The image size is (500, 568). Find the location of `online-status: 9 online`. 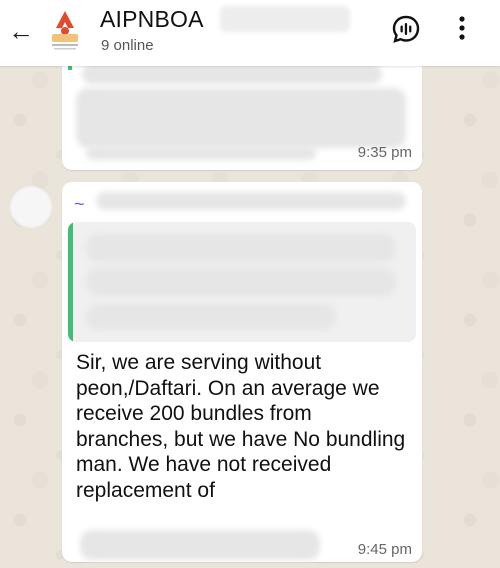

online-status: 9 online is located at coordinates (127, 45).